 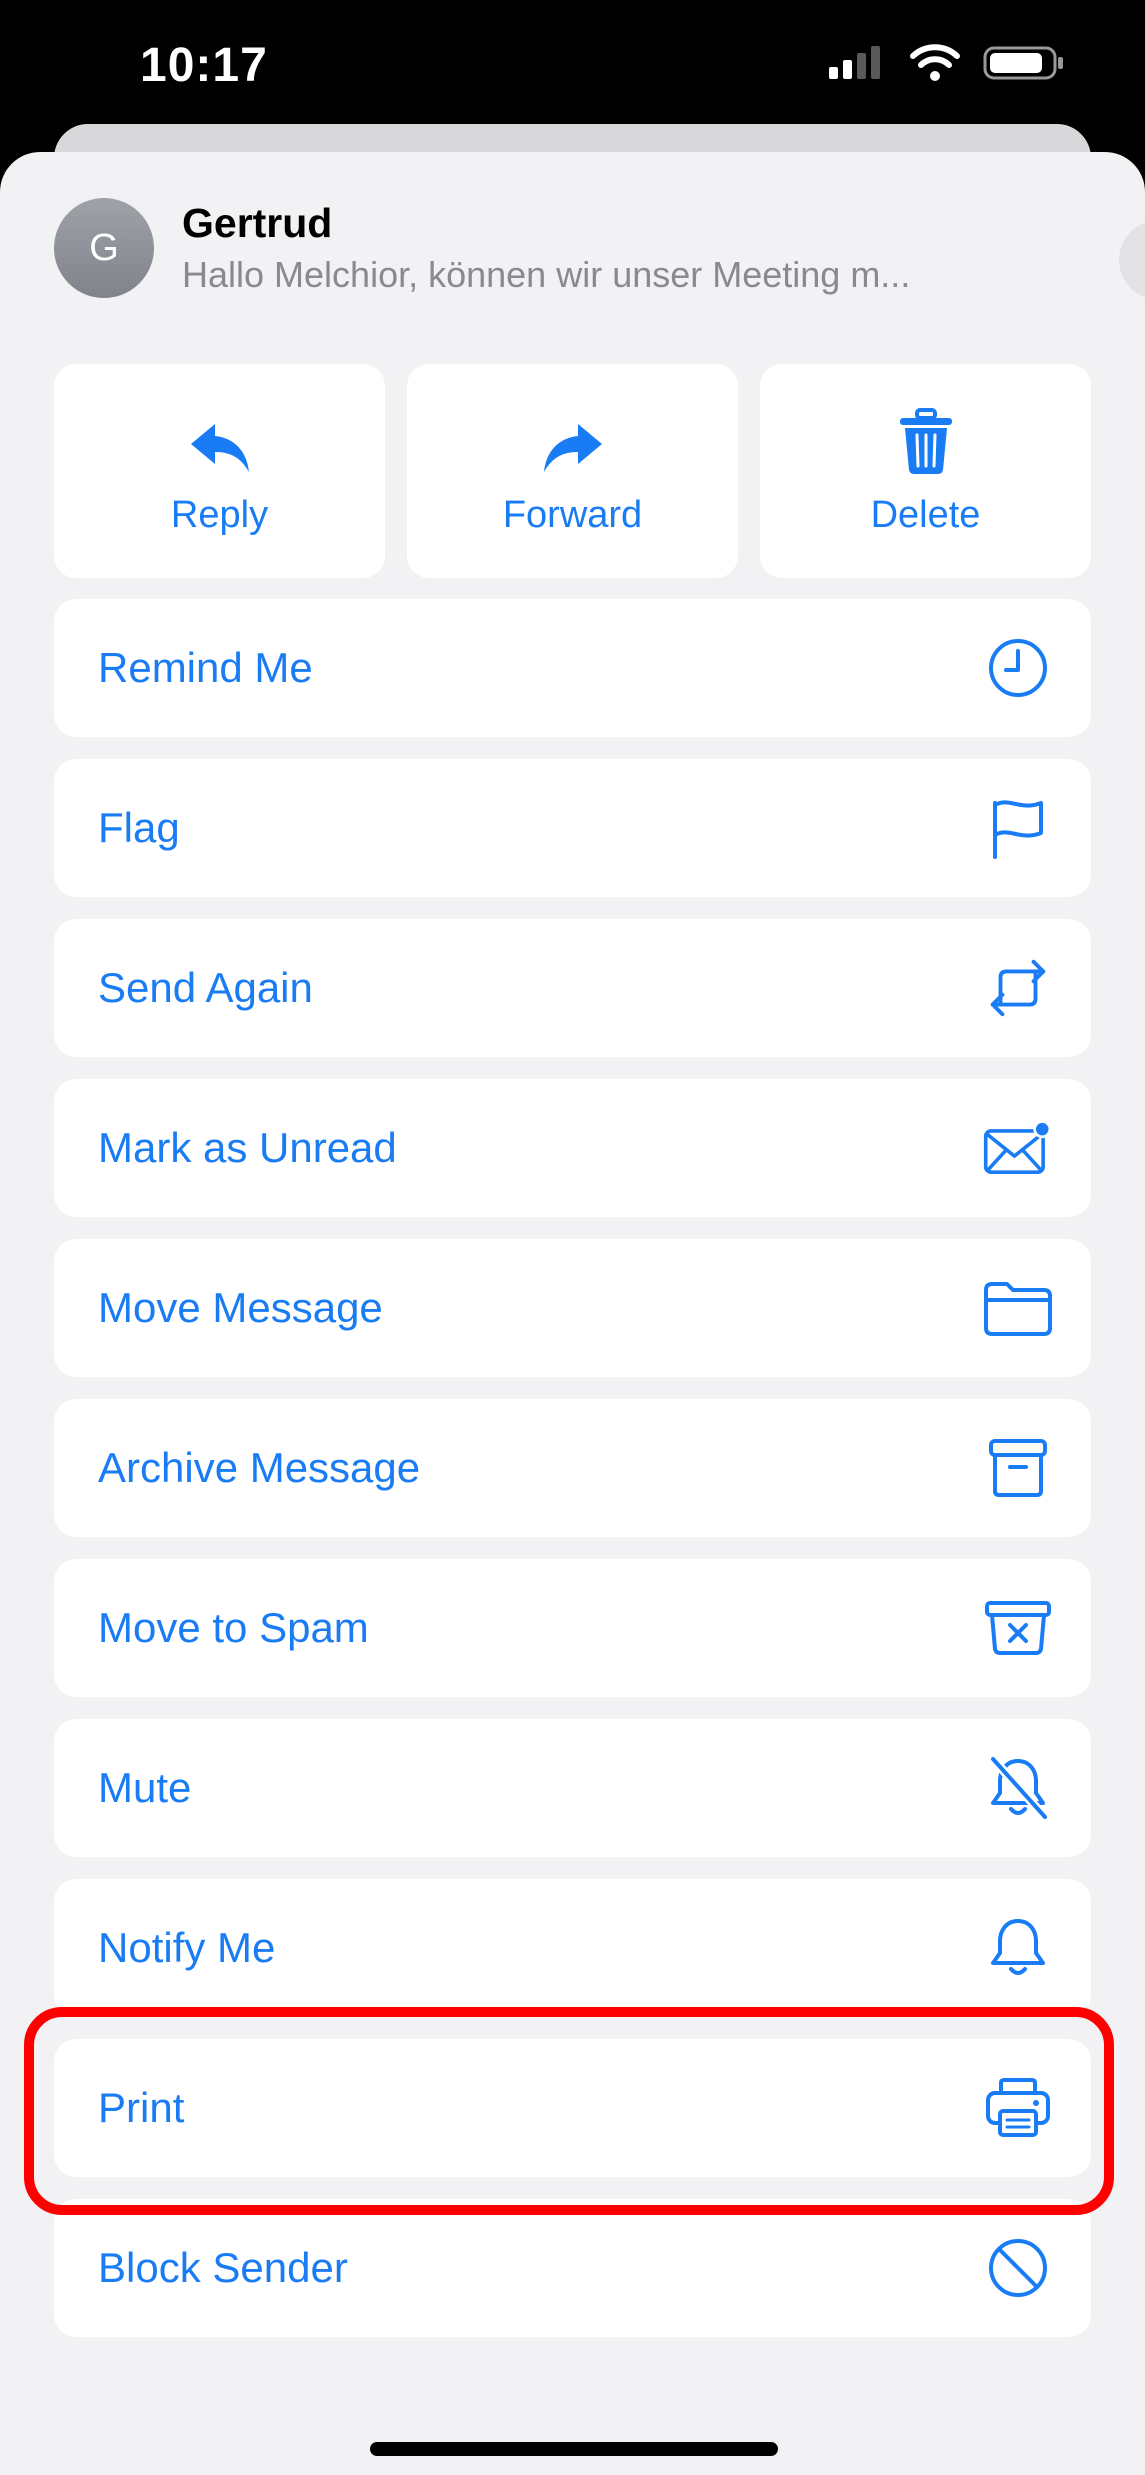 I want to click on status-time: 10:17, so click(x=204, y=65).